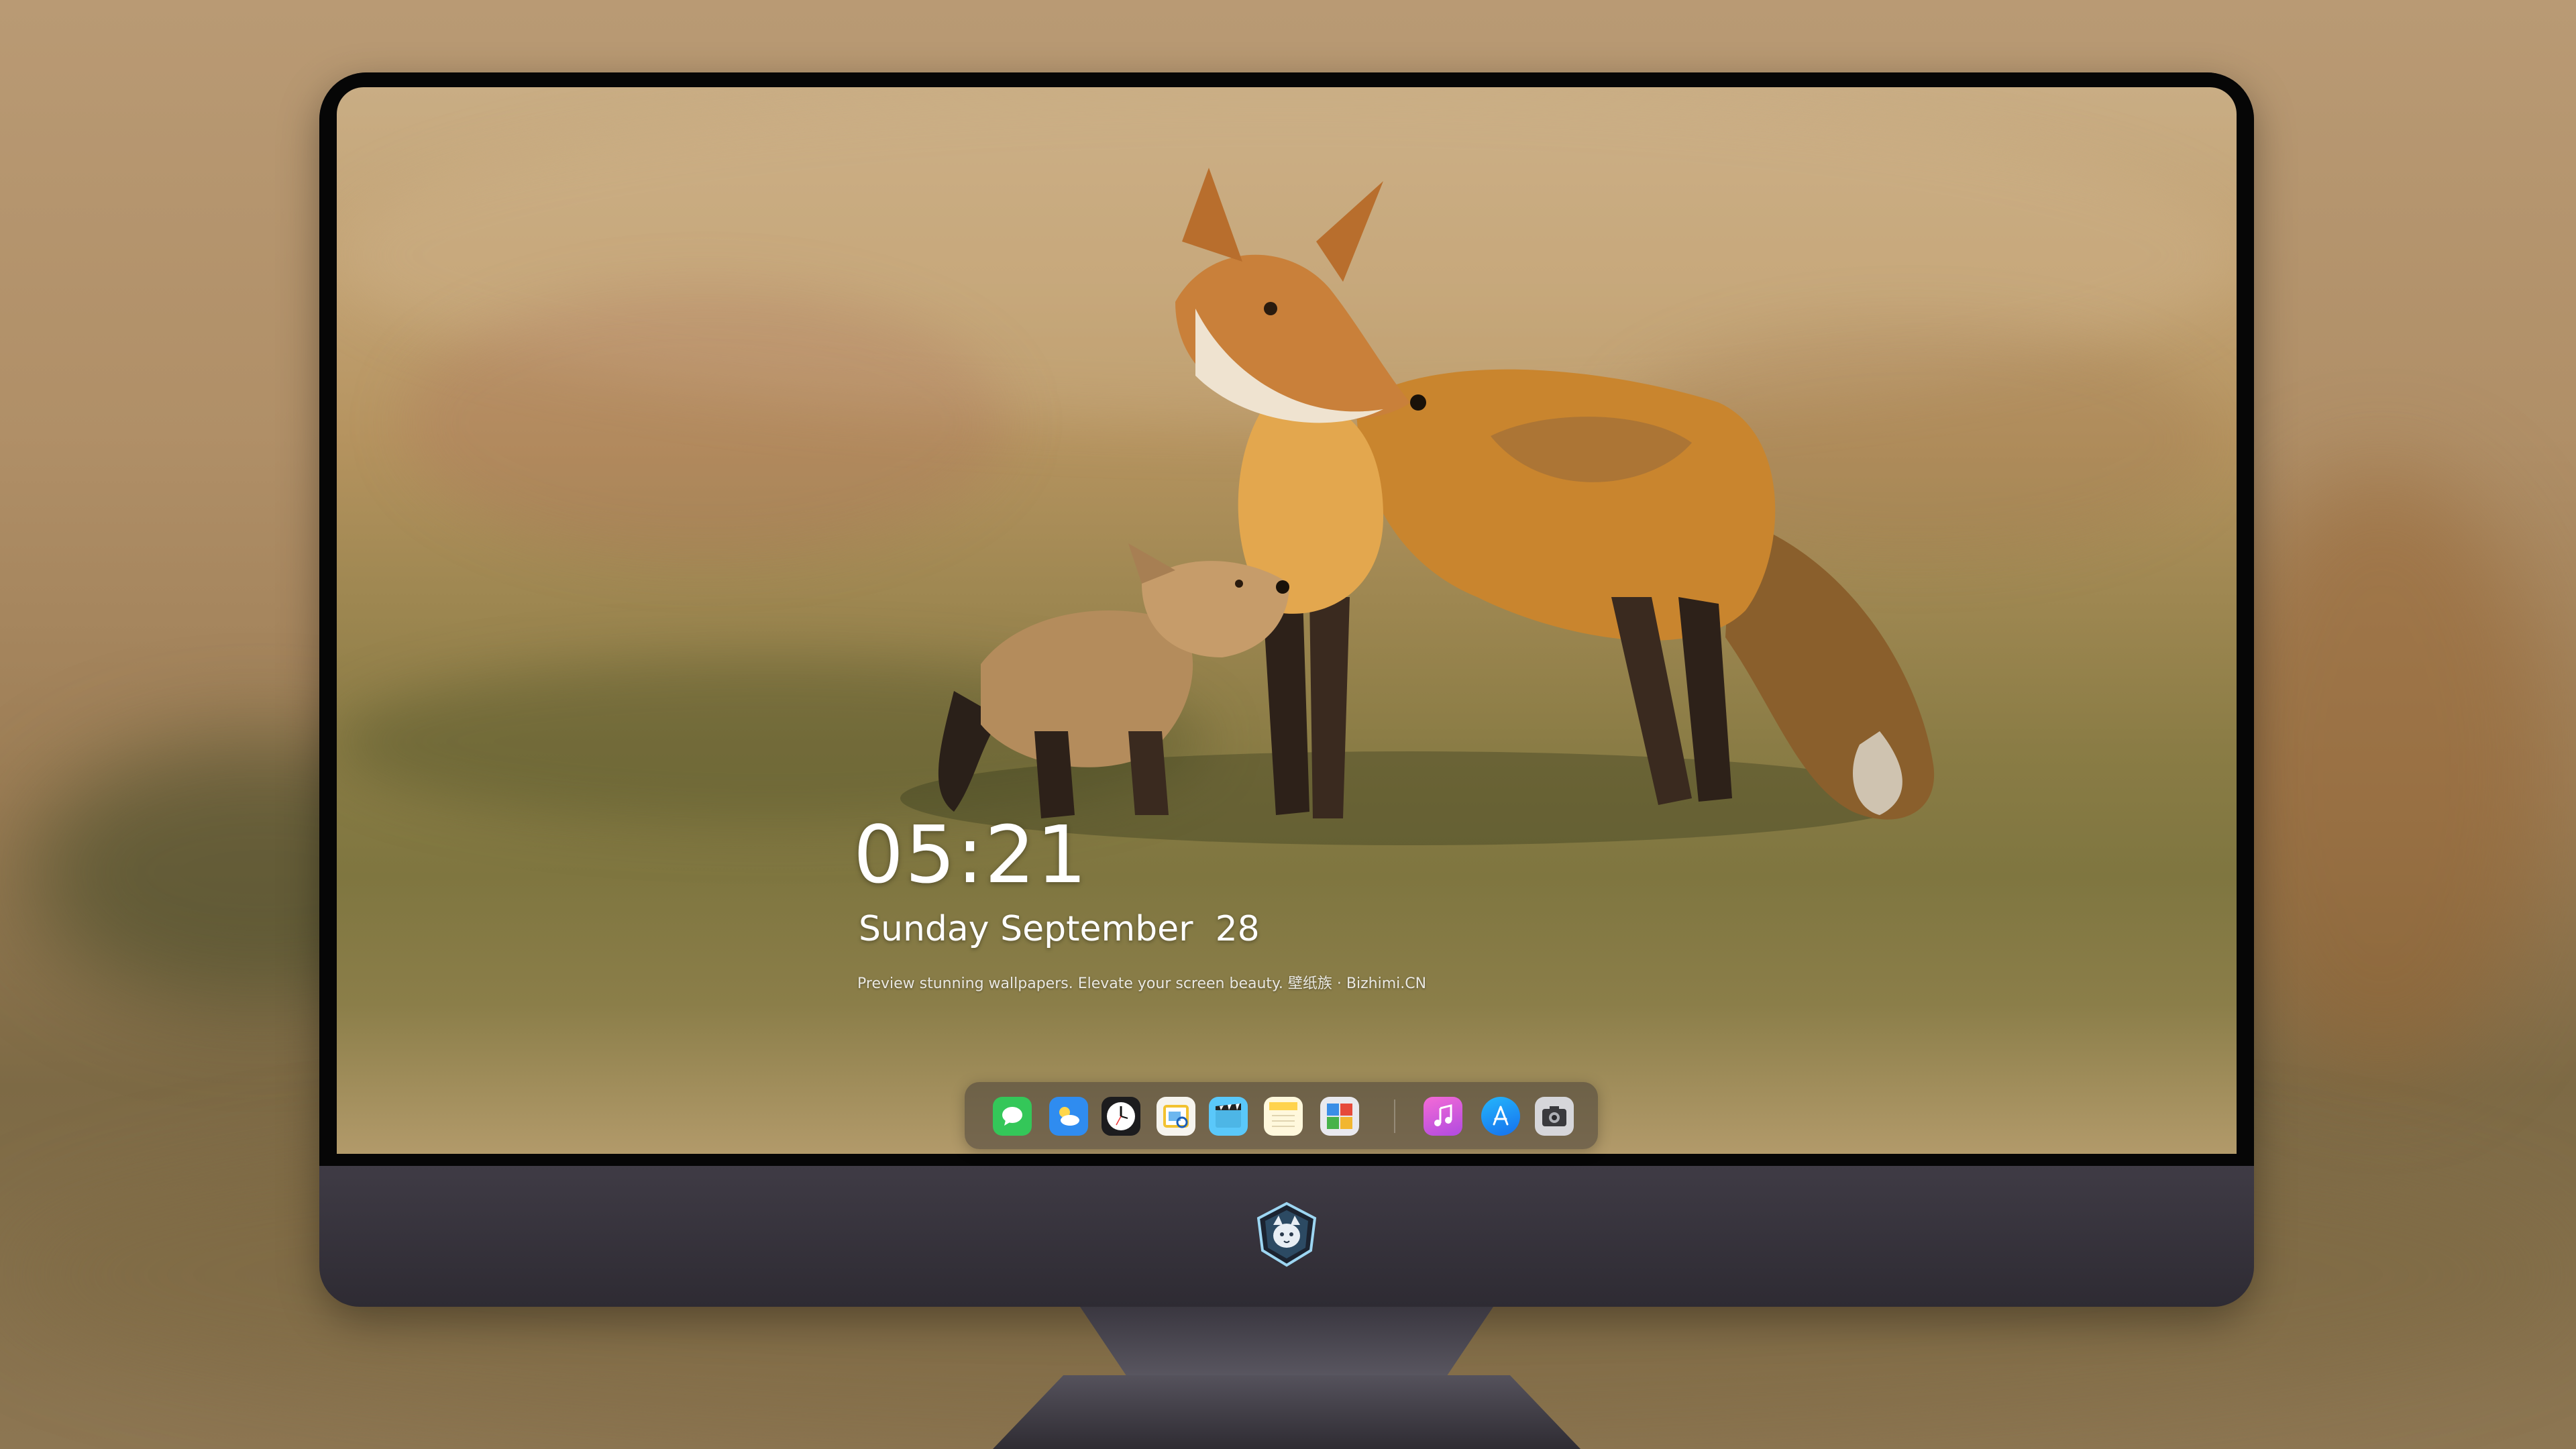  What do you see at coordinates (1012, 1116) in the screenshot?
I see `messages-icon` at bounding box center [1012, 1116].